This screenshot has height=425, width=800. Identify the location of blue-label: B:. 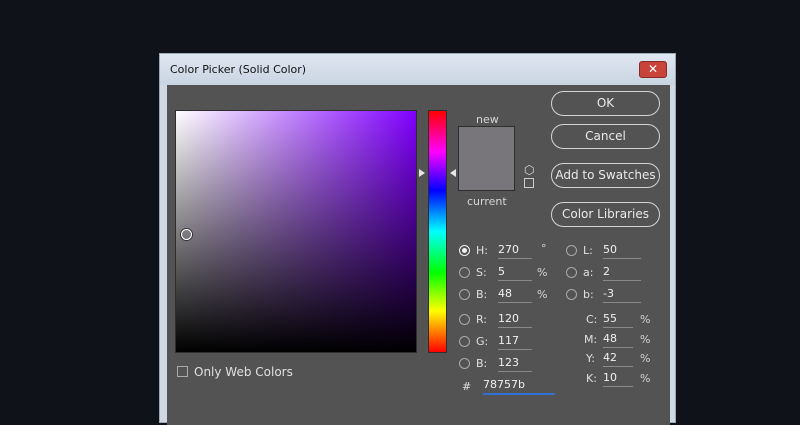
(482, 363).